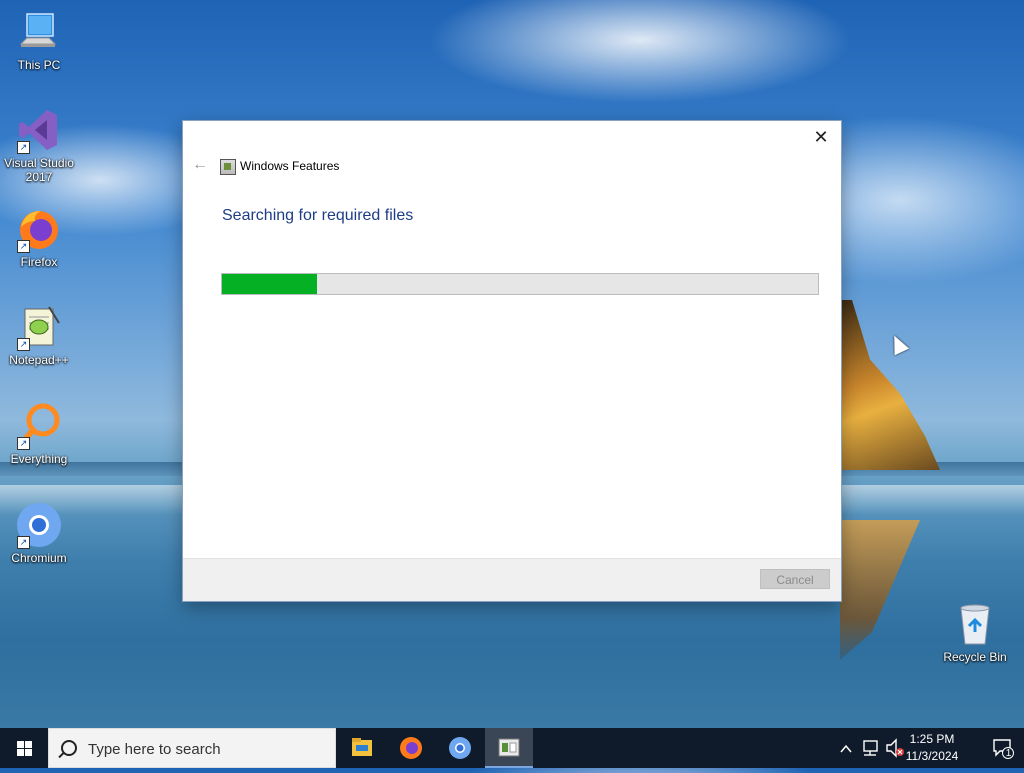 Image resolution: width=1024 pixels, height=773 pixels. Describe the element at coordinates (870, 748) in the screenshot. I see `network-icon` at that location.